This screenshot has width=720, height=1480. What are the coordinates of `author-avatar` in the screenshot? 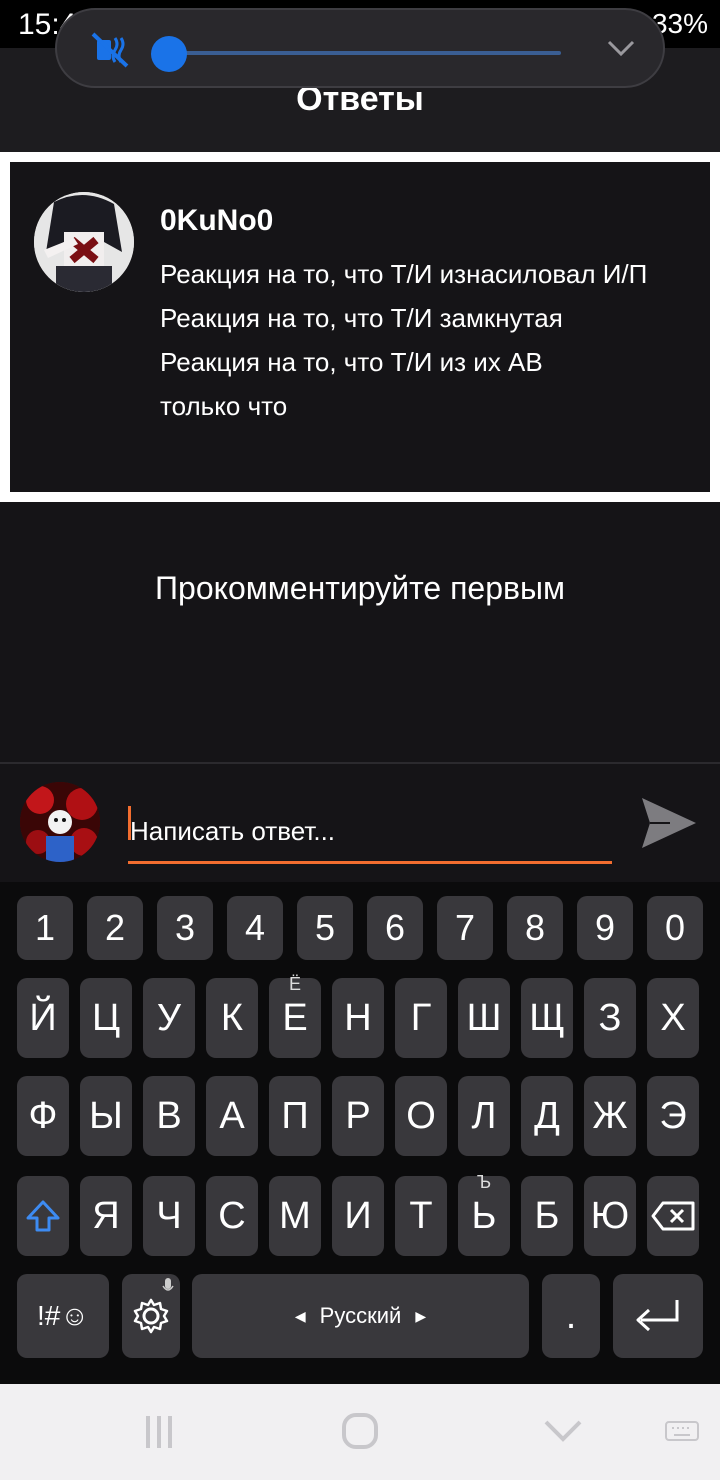 It's located at (84, 242).